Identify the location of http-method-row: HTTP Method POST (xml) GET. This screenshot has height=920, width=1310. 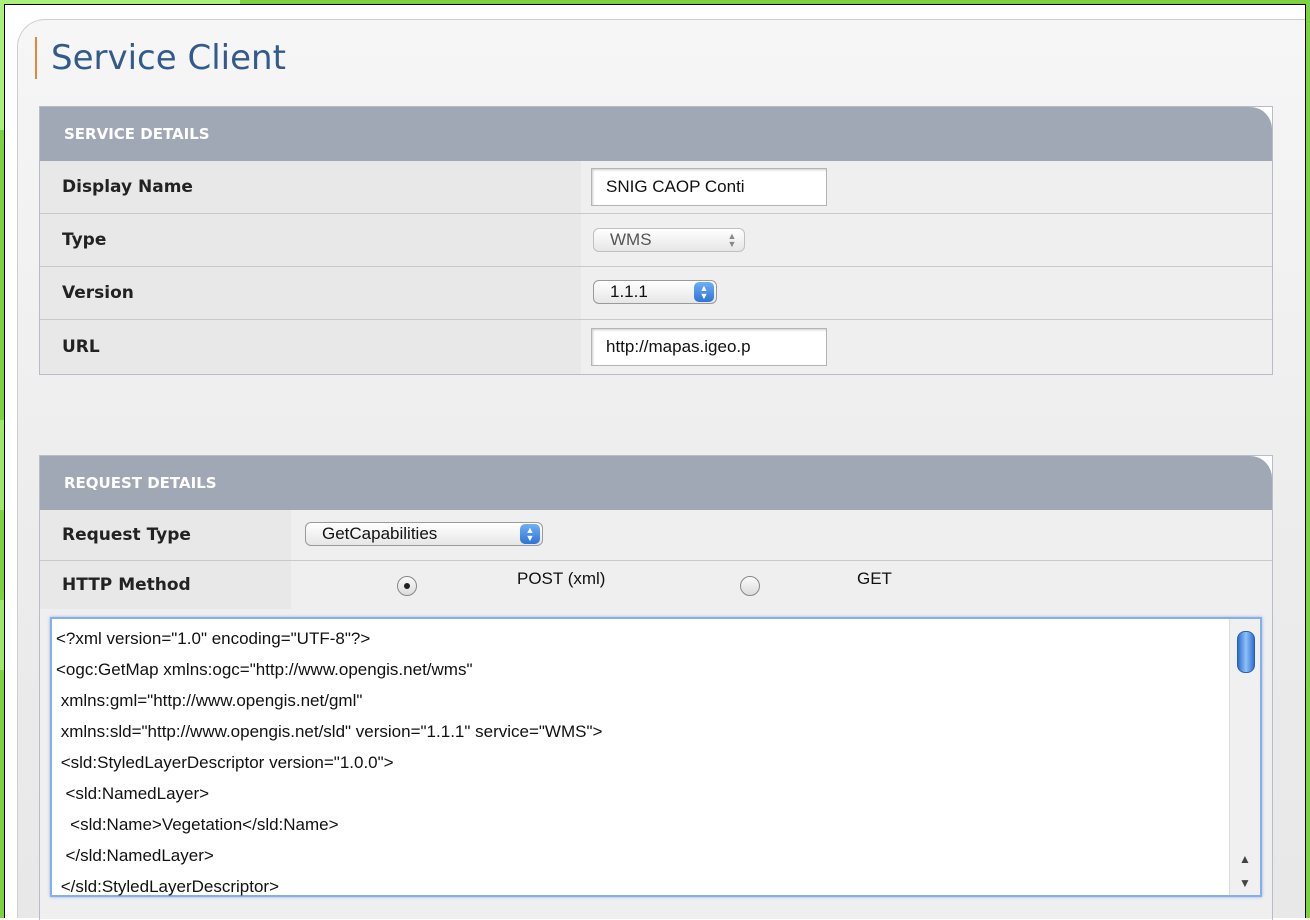
(656, 585).